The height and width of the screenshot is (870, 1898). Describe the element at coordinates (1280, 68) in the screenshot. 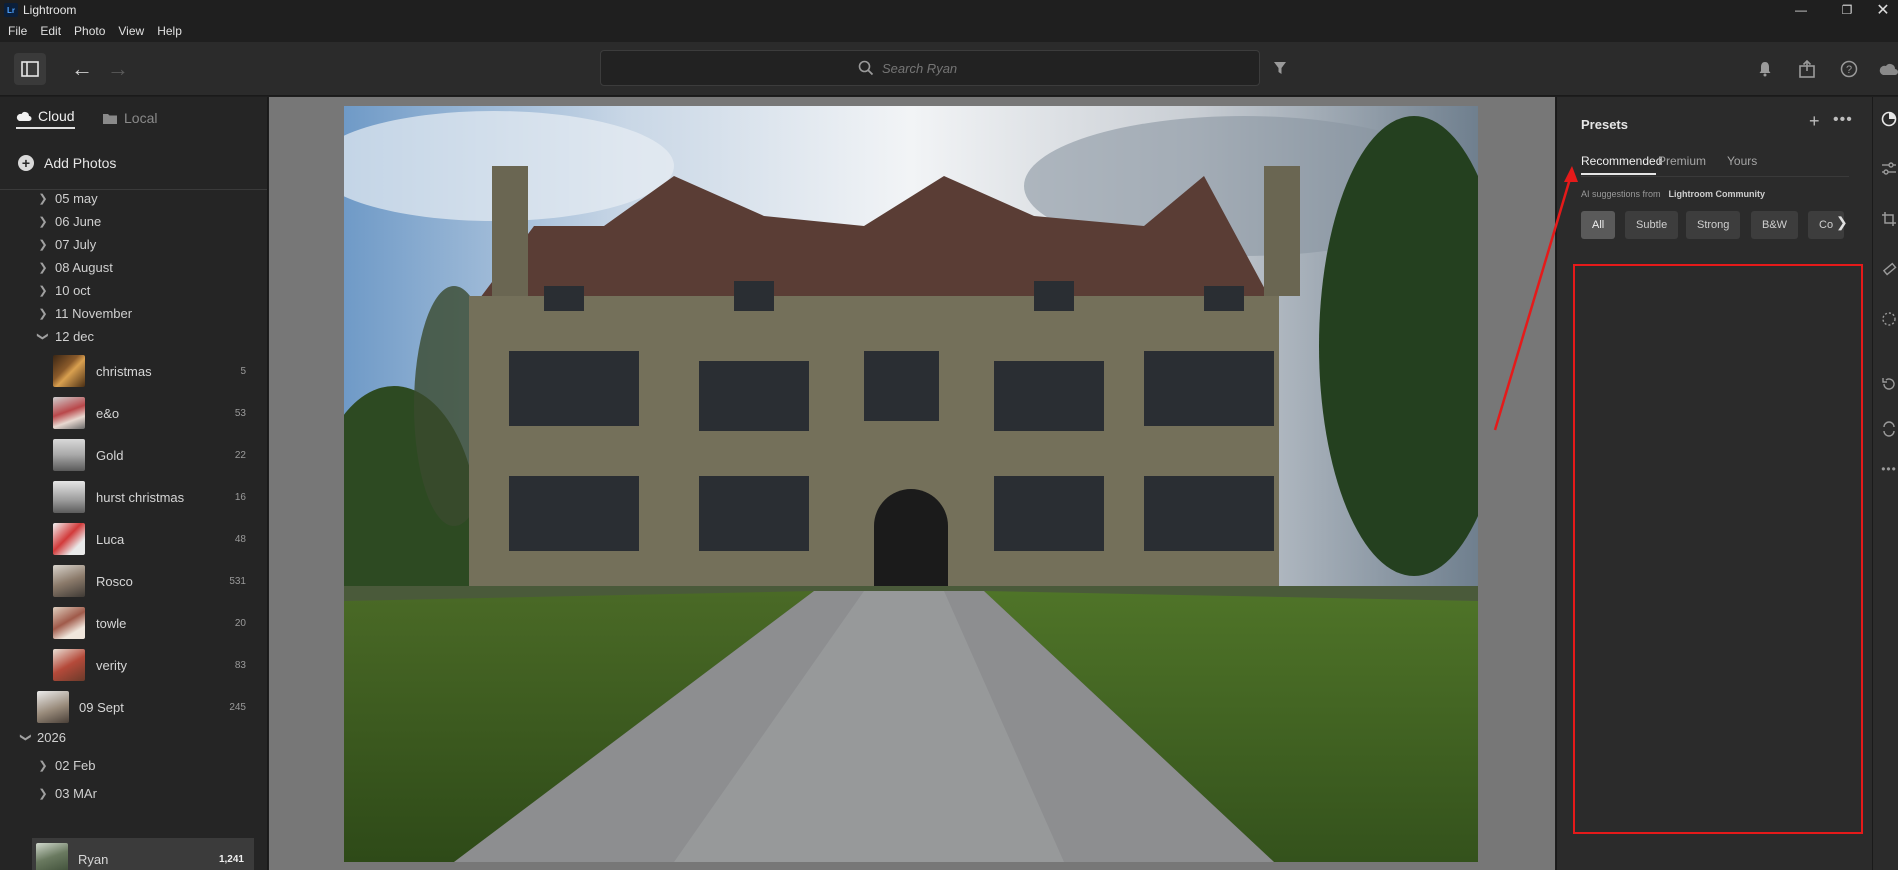

I see `filter-icon` at that location.